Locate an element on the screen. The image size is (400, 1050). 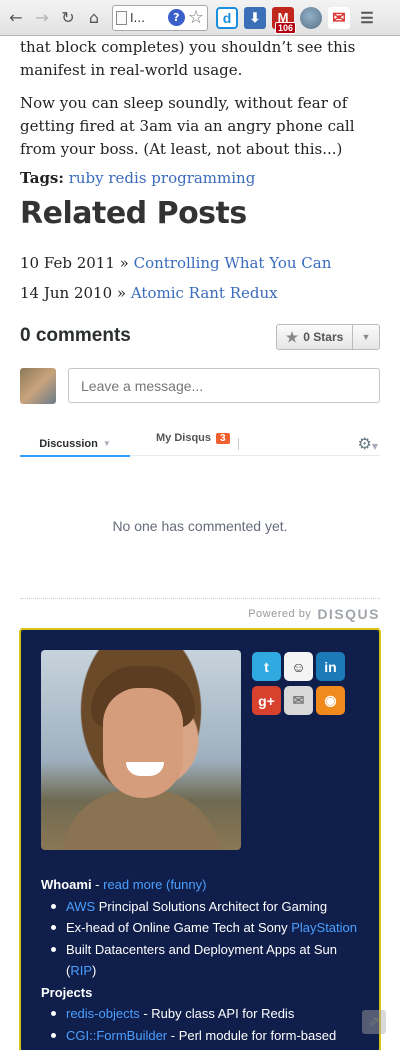
author-photo is located at coordinates (141, 750).